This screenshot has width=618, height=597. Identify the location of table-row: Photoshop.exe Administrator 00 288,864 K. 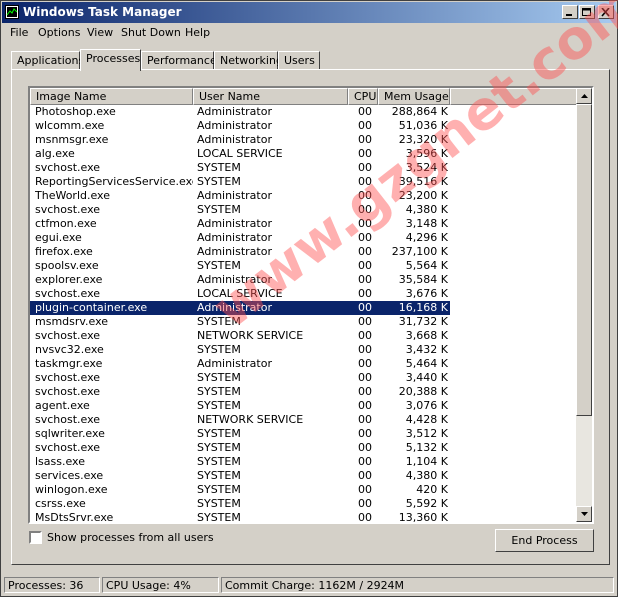
(240, 112).